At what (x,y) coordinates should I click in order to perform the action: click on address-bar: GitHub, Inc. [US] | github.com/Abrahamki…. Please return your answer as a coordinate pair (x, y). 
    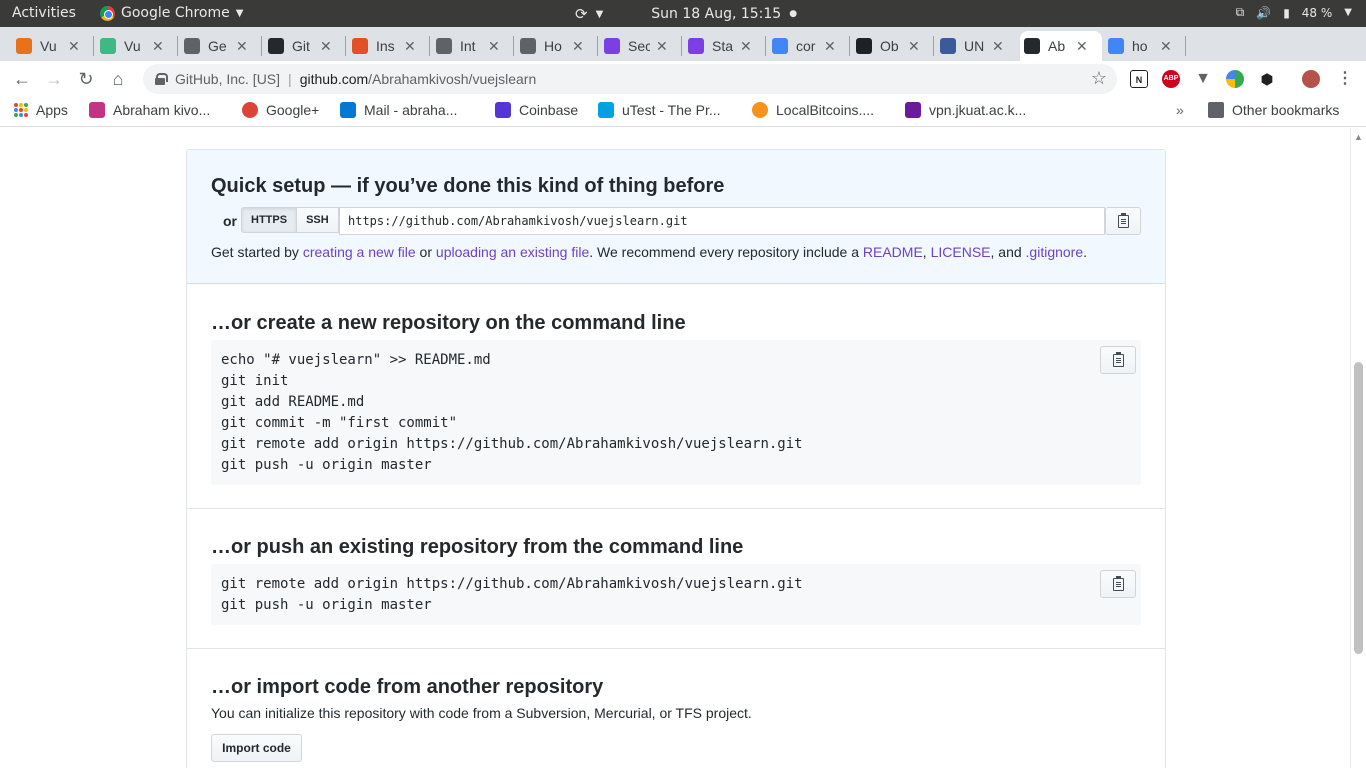
    Looking at the image, I should click on (630, 79).